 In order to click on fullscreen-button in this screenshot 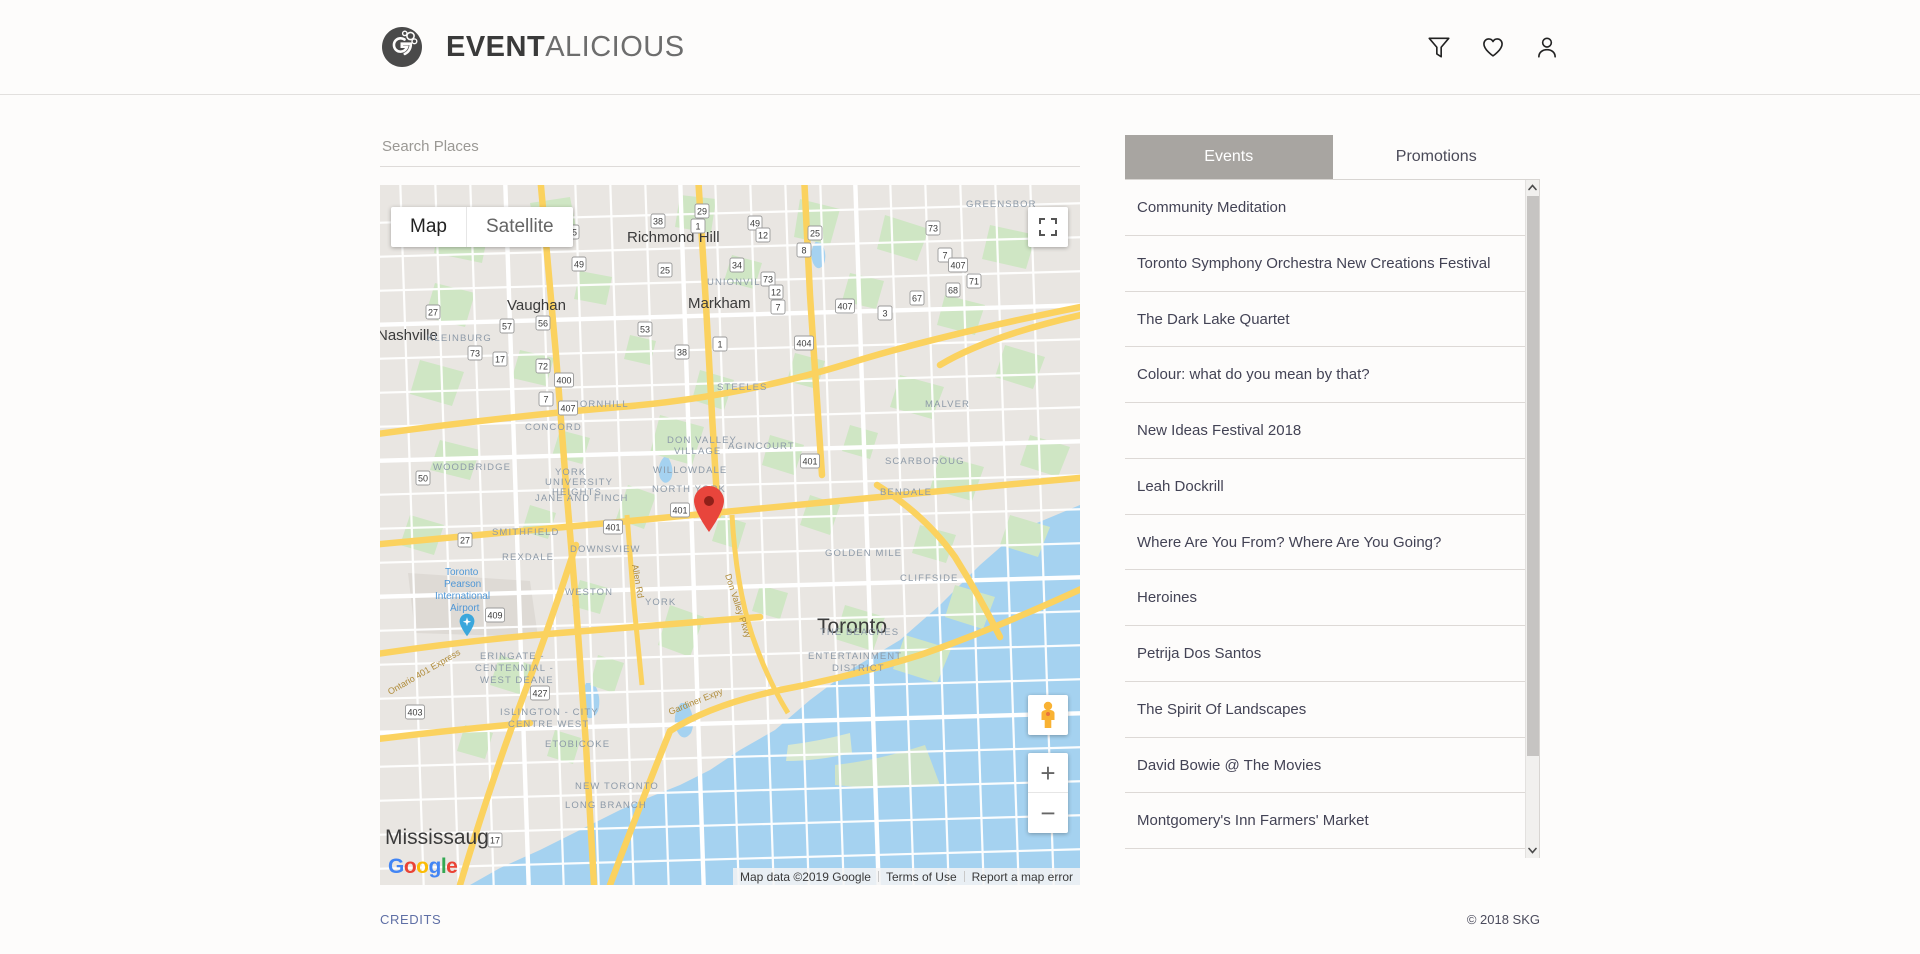, I will do `click(1048, 227)`.